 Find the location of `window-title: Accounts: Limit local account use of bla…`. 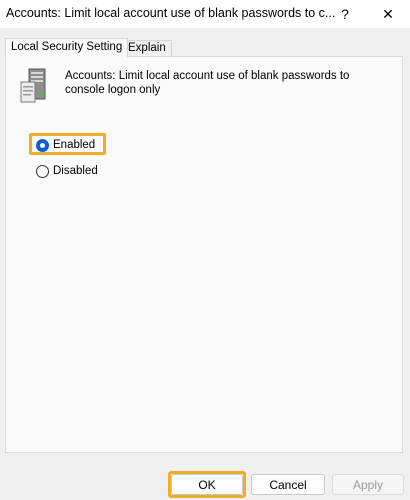

window-title: Accounts: Limit local account use of bla… is located at coordinates (171, 13).